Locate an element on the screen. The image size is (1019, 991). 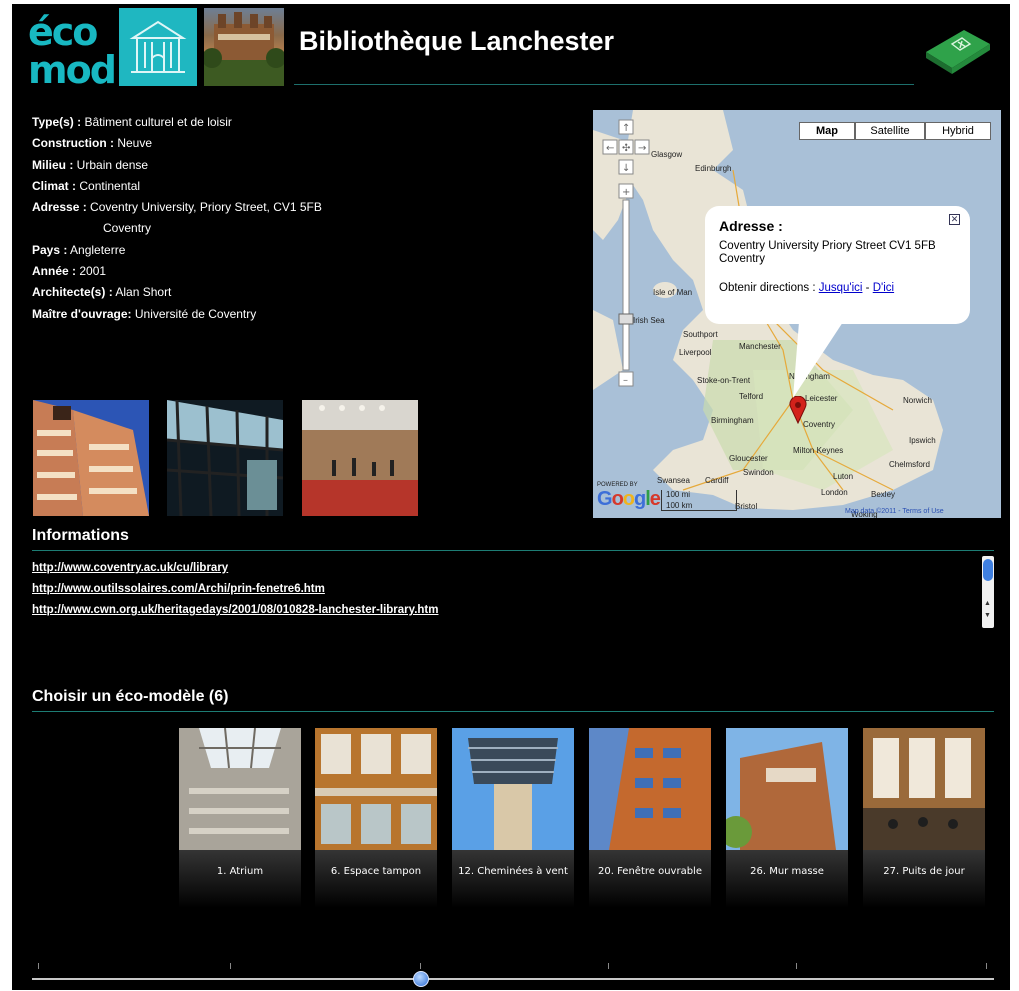
ecomodel-caption: 6. Espace tampon is located at coordinates (376, 871).